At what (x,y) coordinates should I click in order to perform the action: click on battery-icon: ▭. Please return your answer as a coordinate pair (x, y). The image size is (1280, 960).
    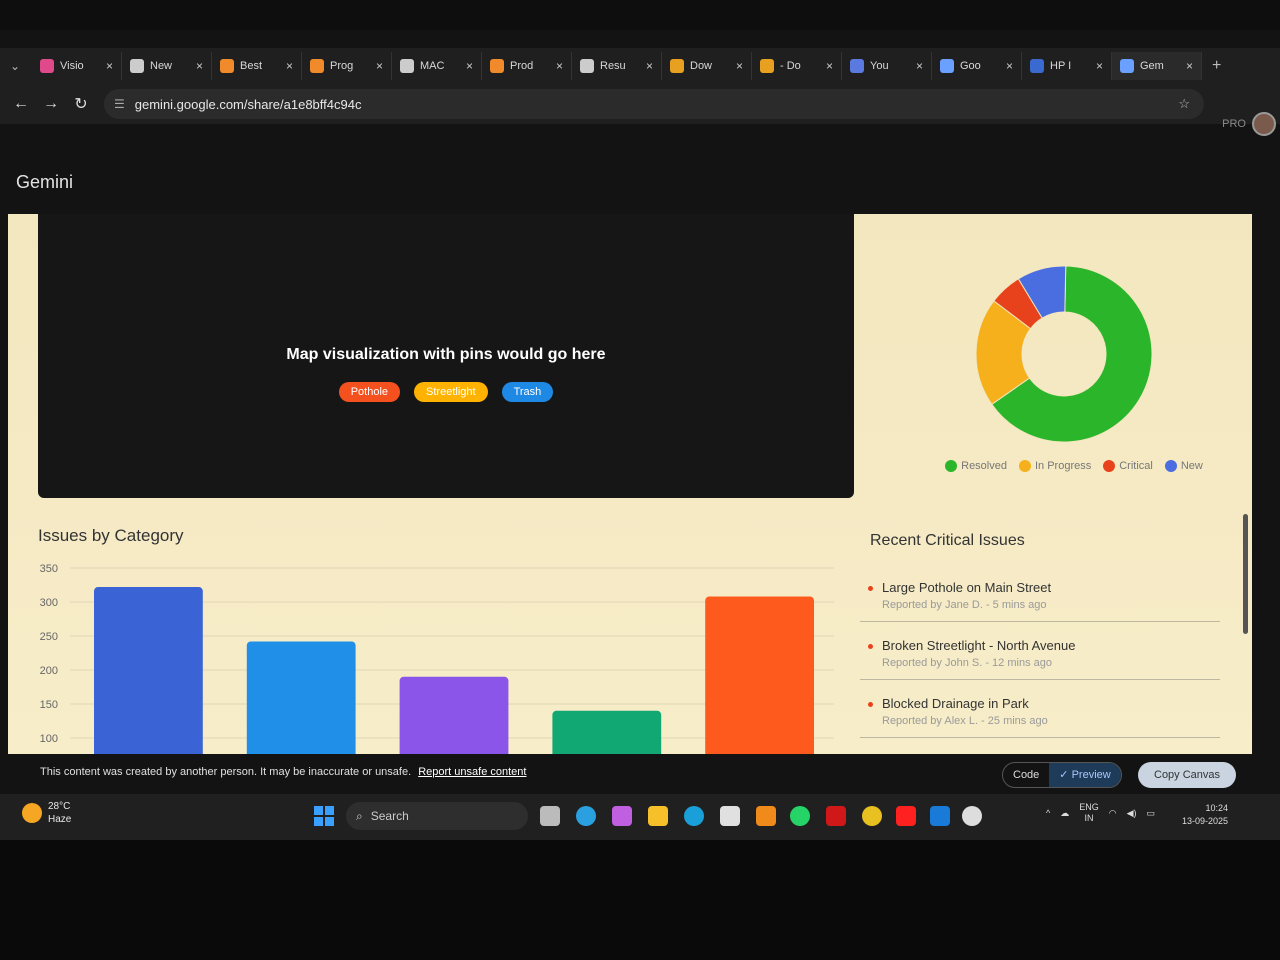
    Looking at the image, I should click on (1151, 813).